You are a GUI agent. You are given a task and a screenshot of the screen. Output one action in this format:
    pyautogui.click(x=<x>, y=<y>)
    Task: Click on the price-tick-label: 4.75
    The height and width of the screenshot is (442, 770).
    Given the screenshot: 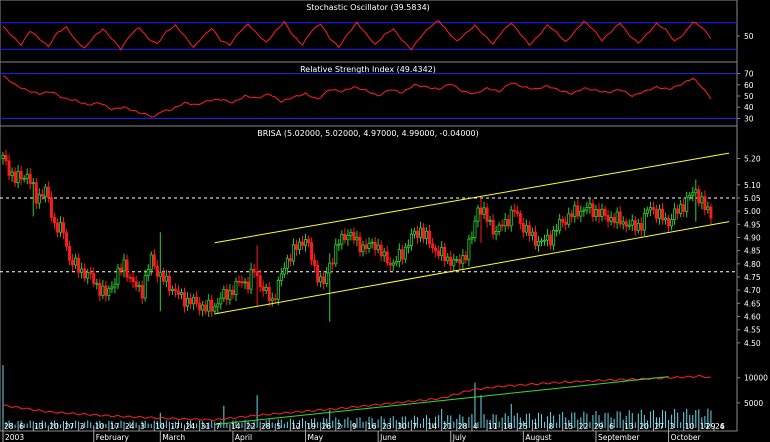 What is the action you would take?
    pyautogui.click(x=752, y=277)
    